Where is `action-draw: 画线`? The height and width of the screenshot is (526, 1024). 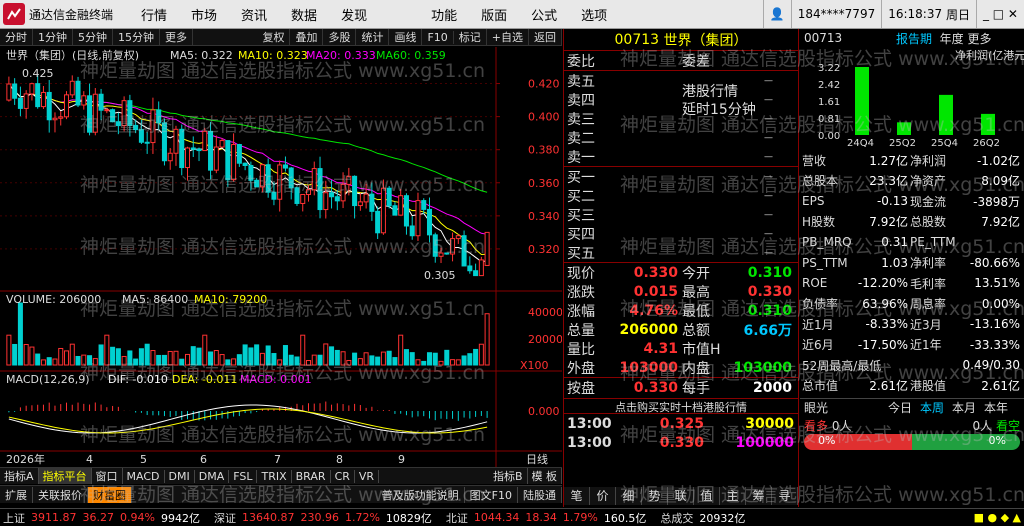 action-draw: 画线 is located at coordinates (406, 37).